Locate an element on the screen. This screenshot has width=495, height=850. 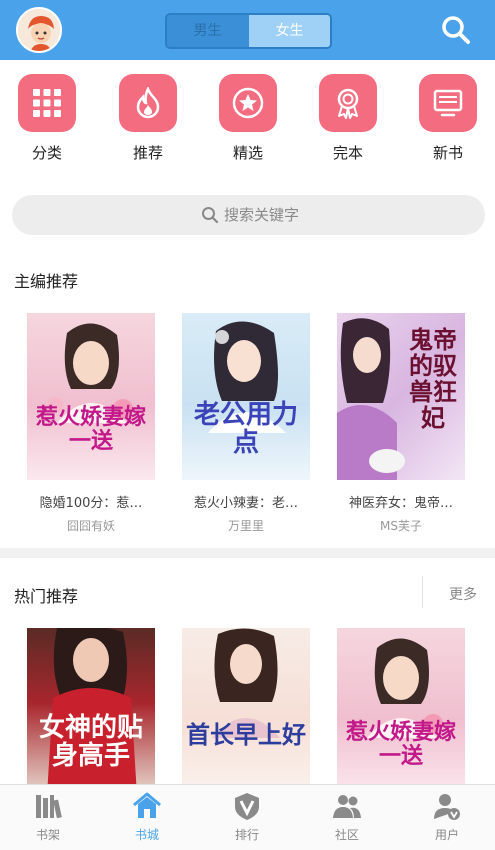
category-new: 新书 is located at coordinates (448, 118).